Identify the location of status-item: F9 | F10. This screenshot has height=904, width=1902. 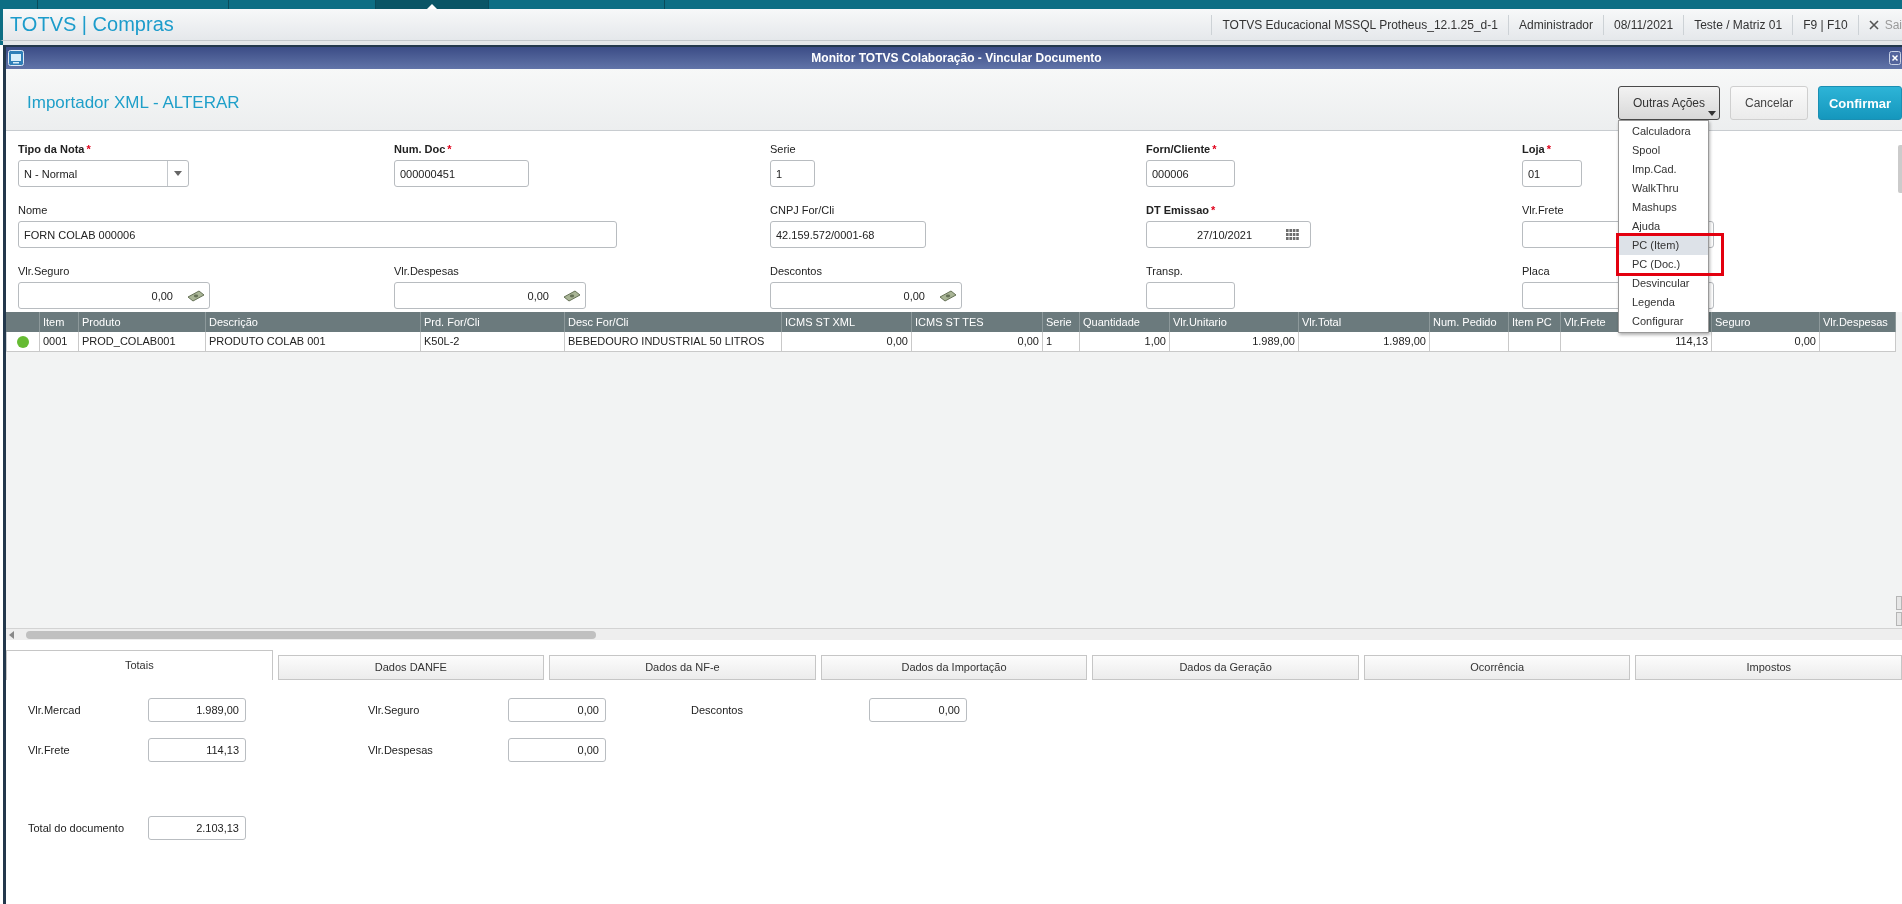
(1825, 24).